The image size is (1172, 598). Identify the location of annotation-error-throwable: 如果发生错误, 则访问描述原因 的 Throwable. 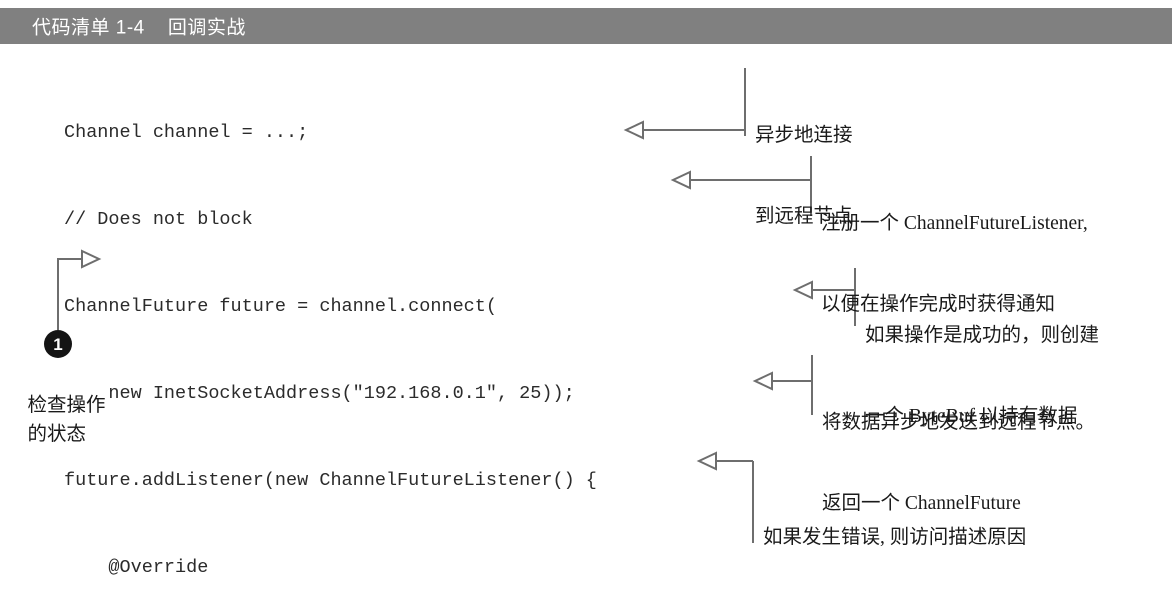
(894, 534).